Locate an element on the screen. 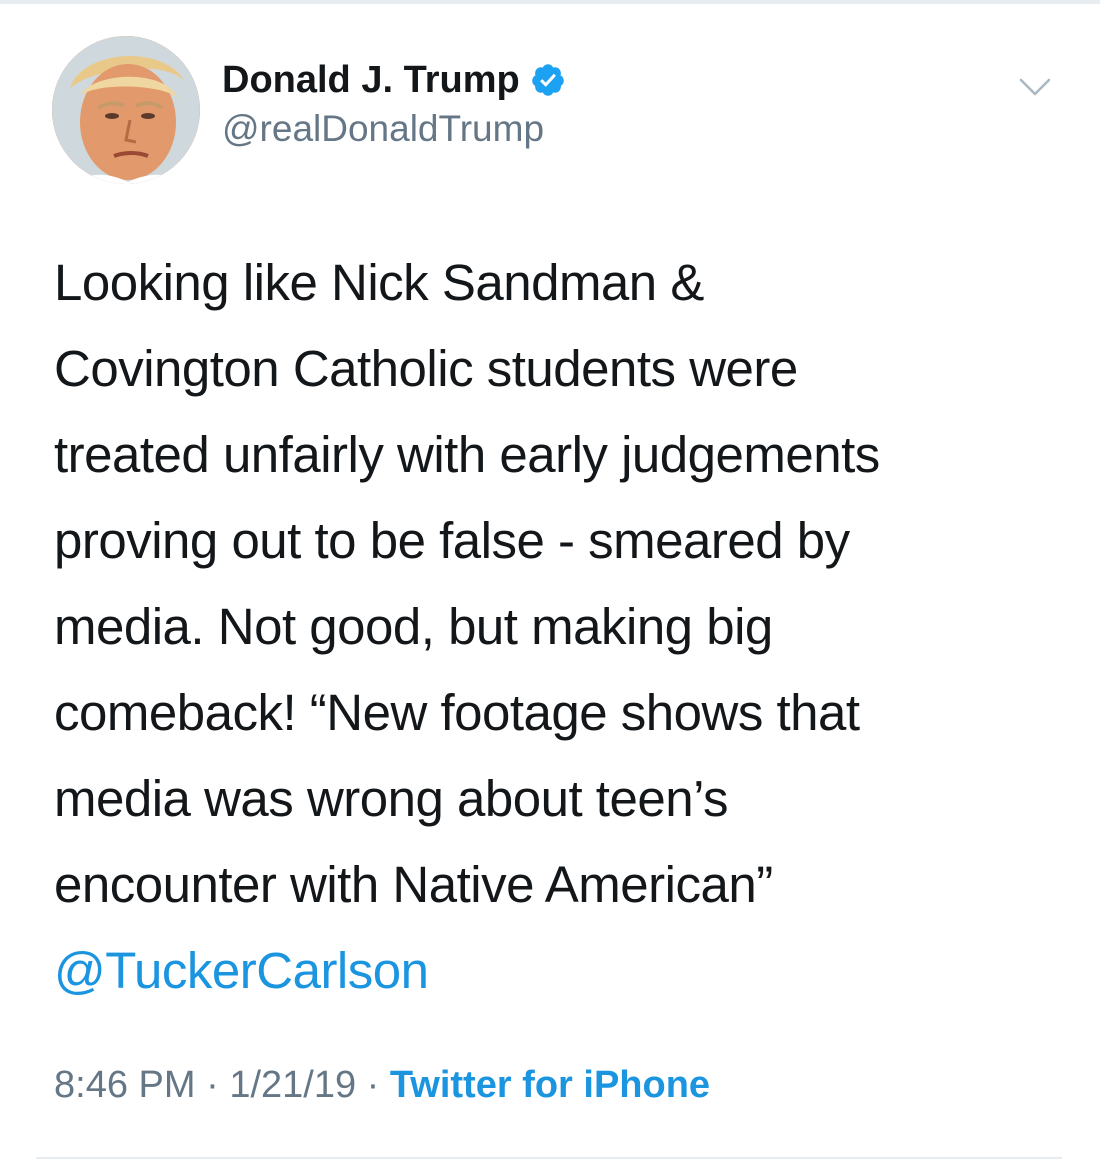  chevron-down-icon is located at coordinates (1035, 88).